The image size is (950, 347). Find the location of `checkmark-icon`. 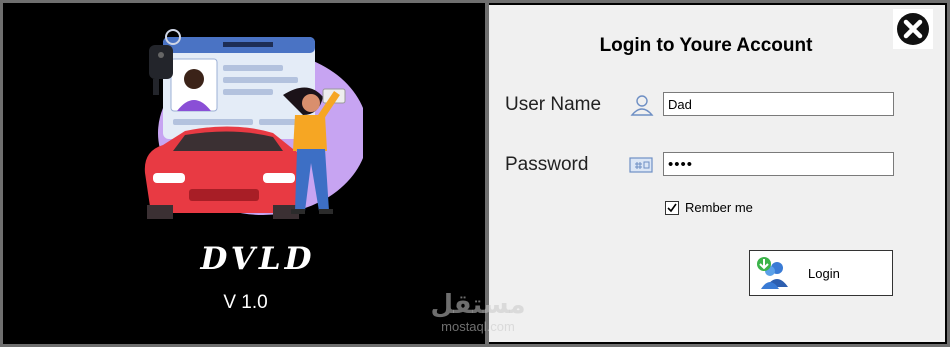

checkmark-icon is located at coordinates (672, 207).